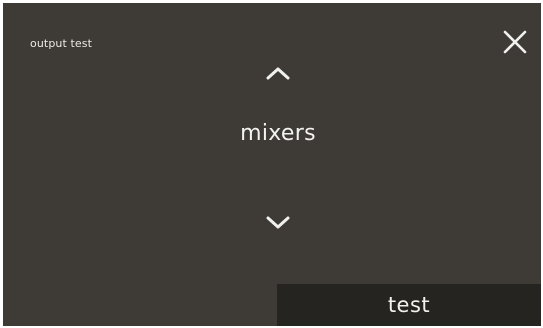  I want to click on next-option-button, so click(278, 223).